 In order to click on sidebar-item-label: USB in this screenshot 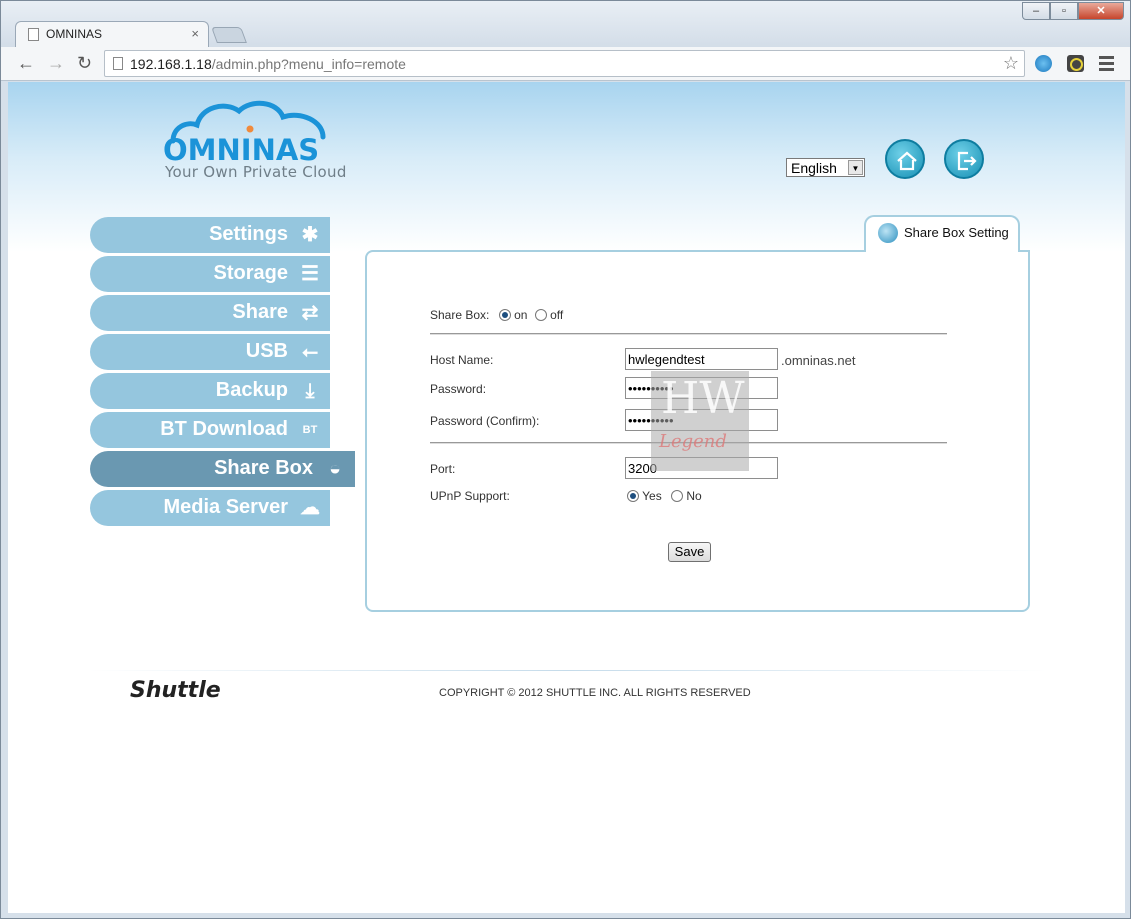, I will do `click(266, 351)`.